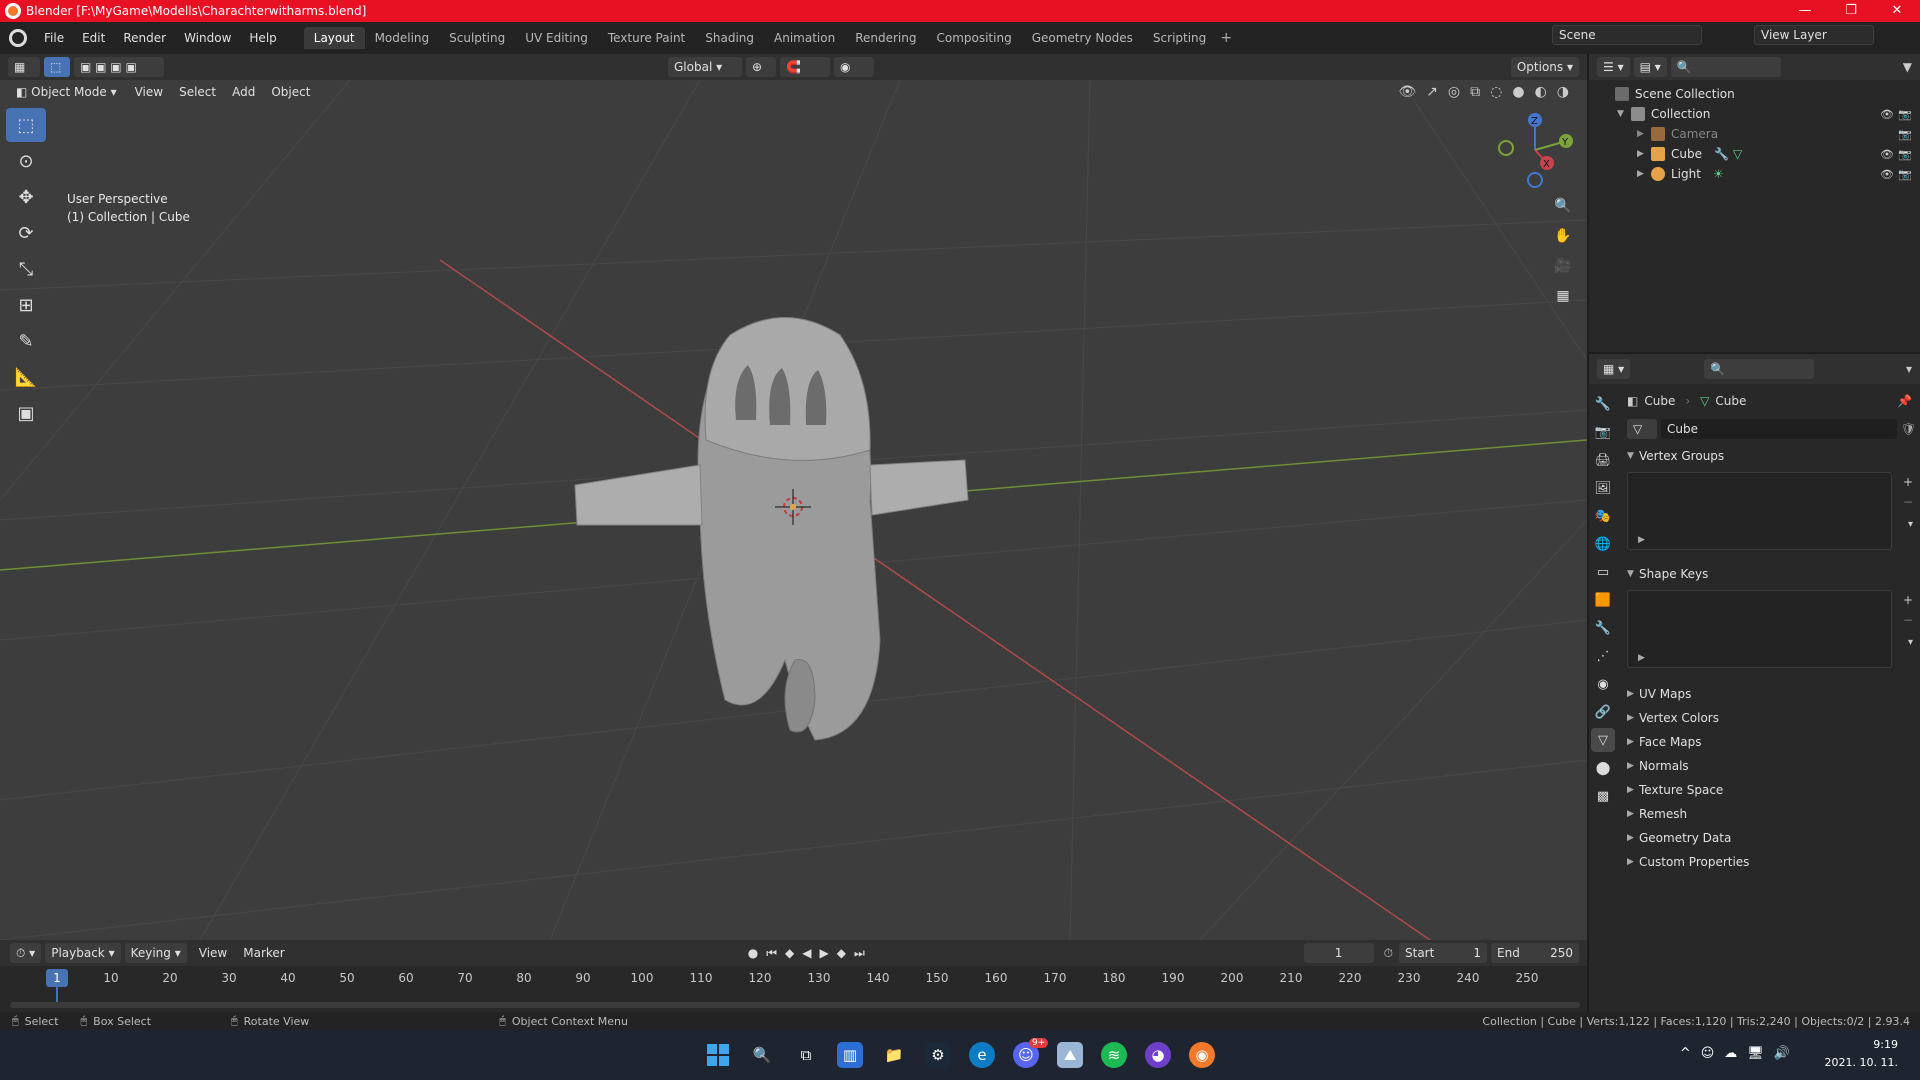 Image resolution: width=1920 pixels, height=1080 pixels. What do you see at coordinates (1754, 134) in the screenshot?
I see `outliner-item-camera: ▶ Camera 📷` at bounding box center [1754, 134].